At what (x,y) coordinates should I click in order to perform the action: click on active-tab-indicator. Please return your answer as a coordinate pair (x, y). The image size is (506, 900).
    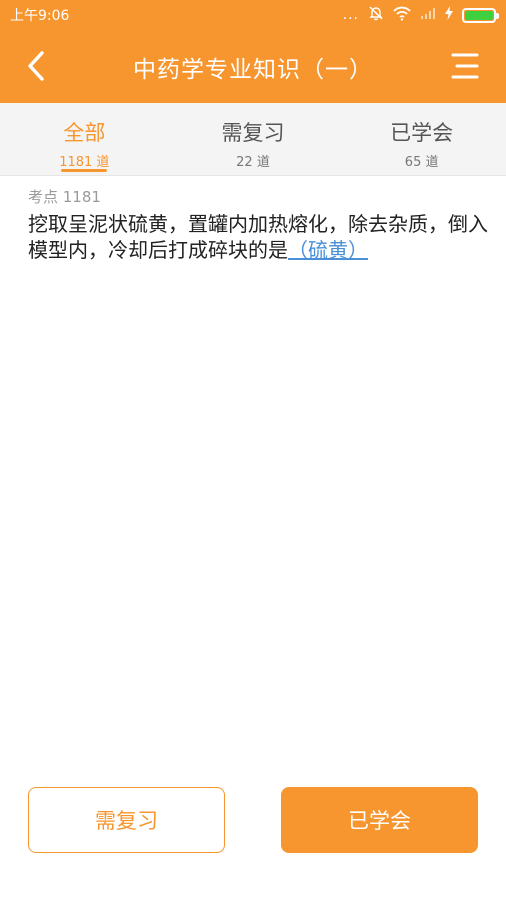
    Looking at the image, I should click on (84, 170).